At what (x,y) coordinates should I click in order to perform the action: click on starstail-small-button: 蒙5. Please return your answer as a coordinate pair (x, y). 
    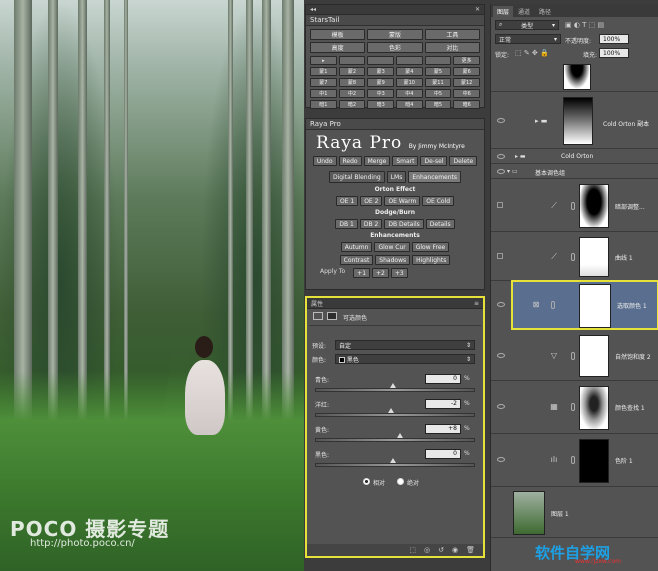
    Looking at the image, I should click on (438, 71).